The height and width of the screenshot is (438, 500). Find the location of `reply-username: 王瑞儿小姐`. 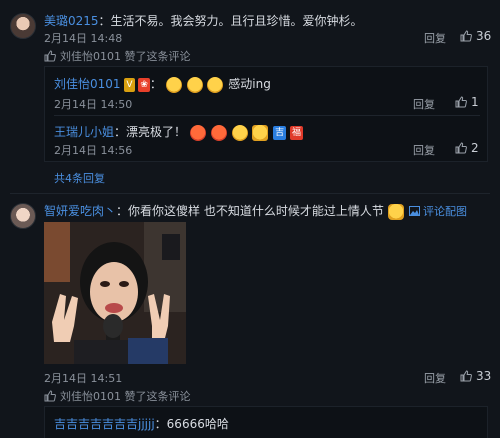

reply-username: 王瑞儿小姐 is located at coordinates (84, 132).